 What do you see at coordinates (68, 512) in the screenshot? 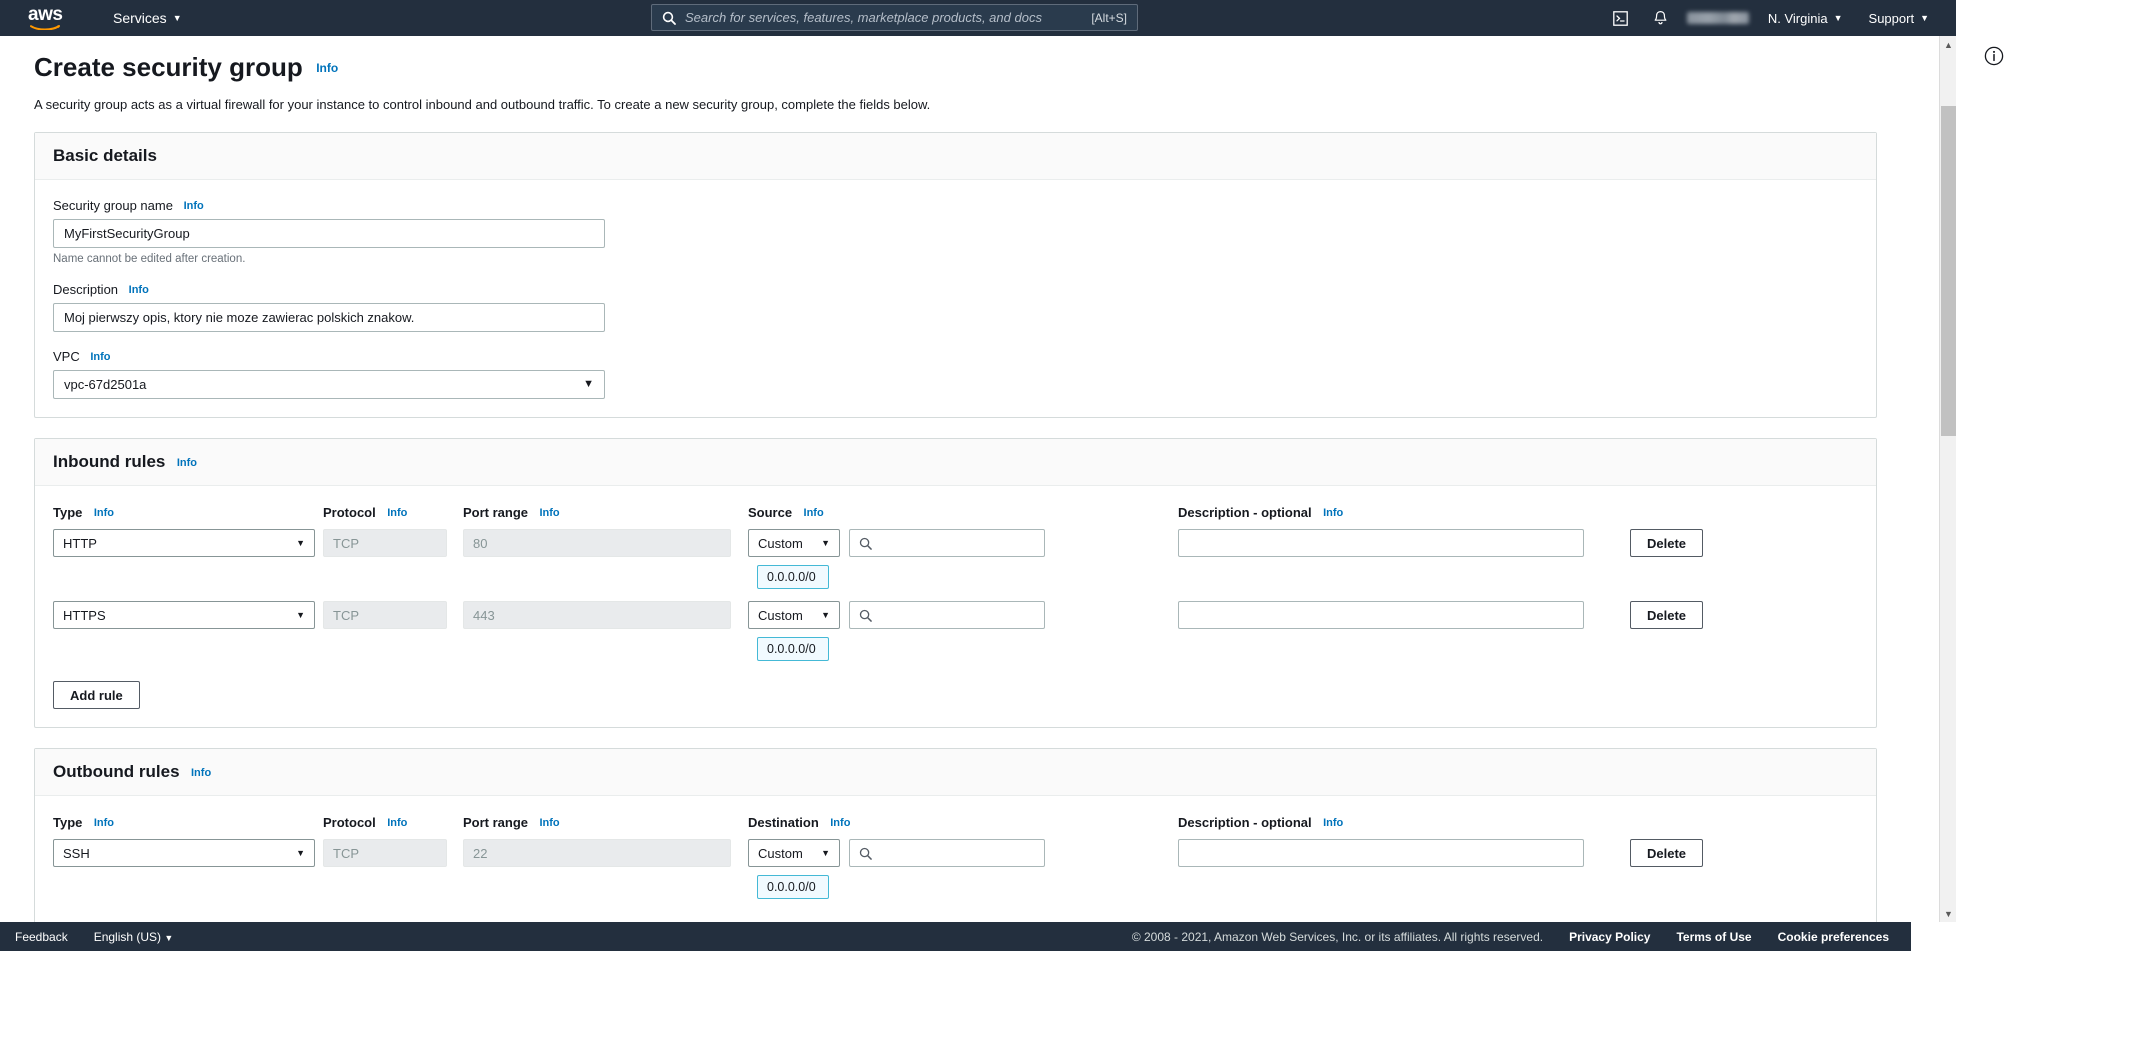
I see `inbound-col-type-label: Type` at bounding box center [68, 512].